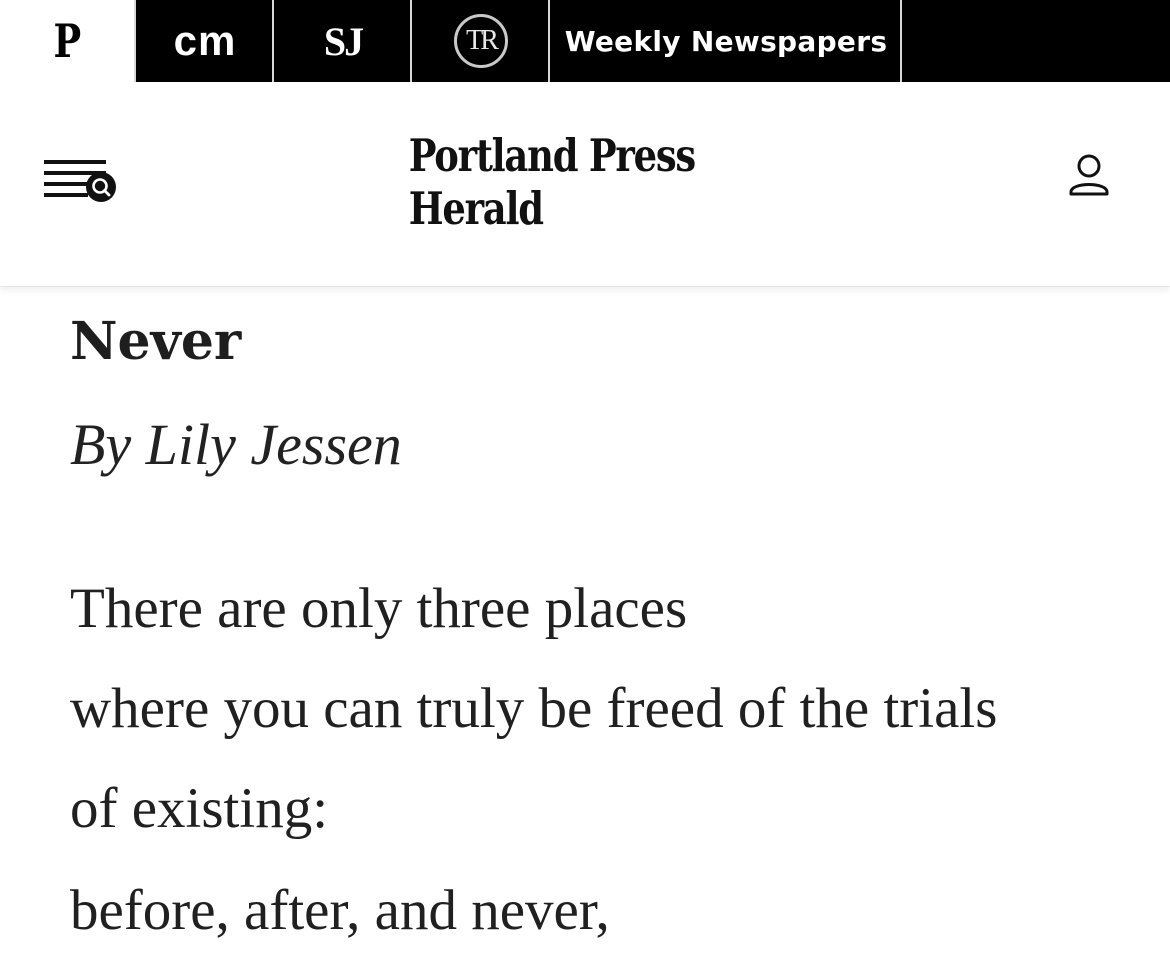 The width and height of the screenshot is (1170, 973). I want to click on site-logo: Portland Press Herald, so click(585, 182).